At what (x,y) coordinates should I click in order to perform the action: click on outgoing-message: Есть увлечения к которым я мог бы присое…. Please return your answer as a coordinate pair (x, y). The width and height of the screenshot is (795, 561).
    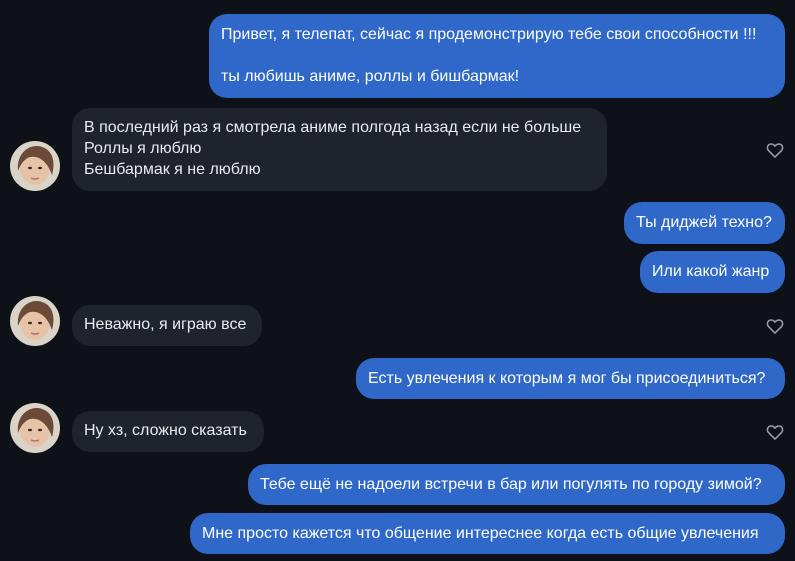
    Looking at the image, I should click on (570, 378).